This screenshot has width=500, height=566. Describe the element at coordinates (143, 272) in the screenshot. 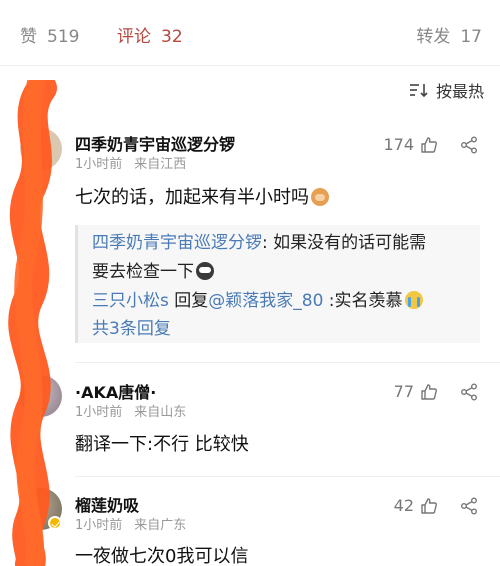

I see `reply-text: 要去检查一下` at that location.